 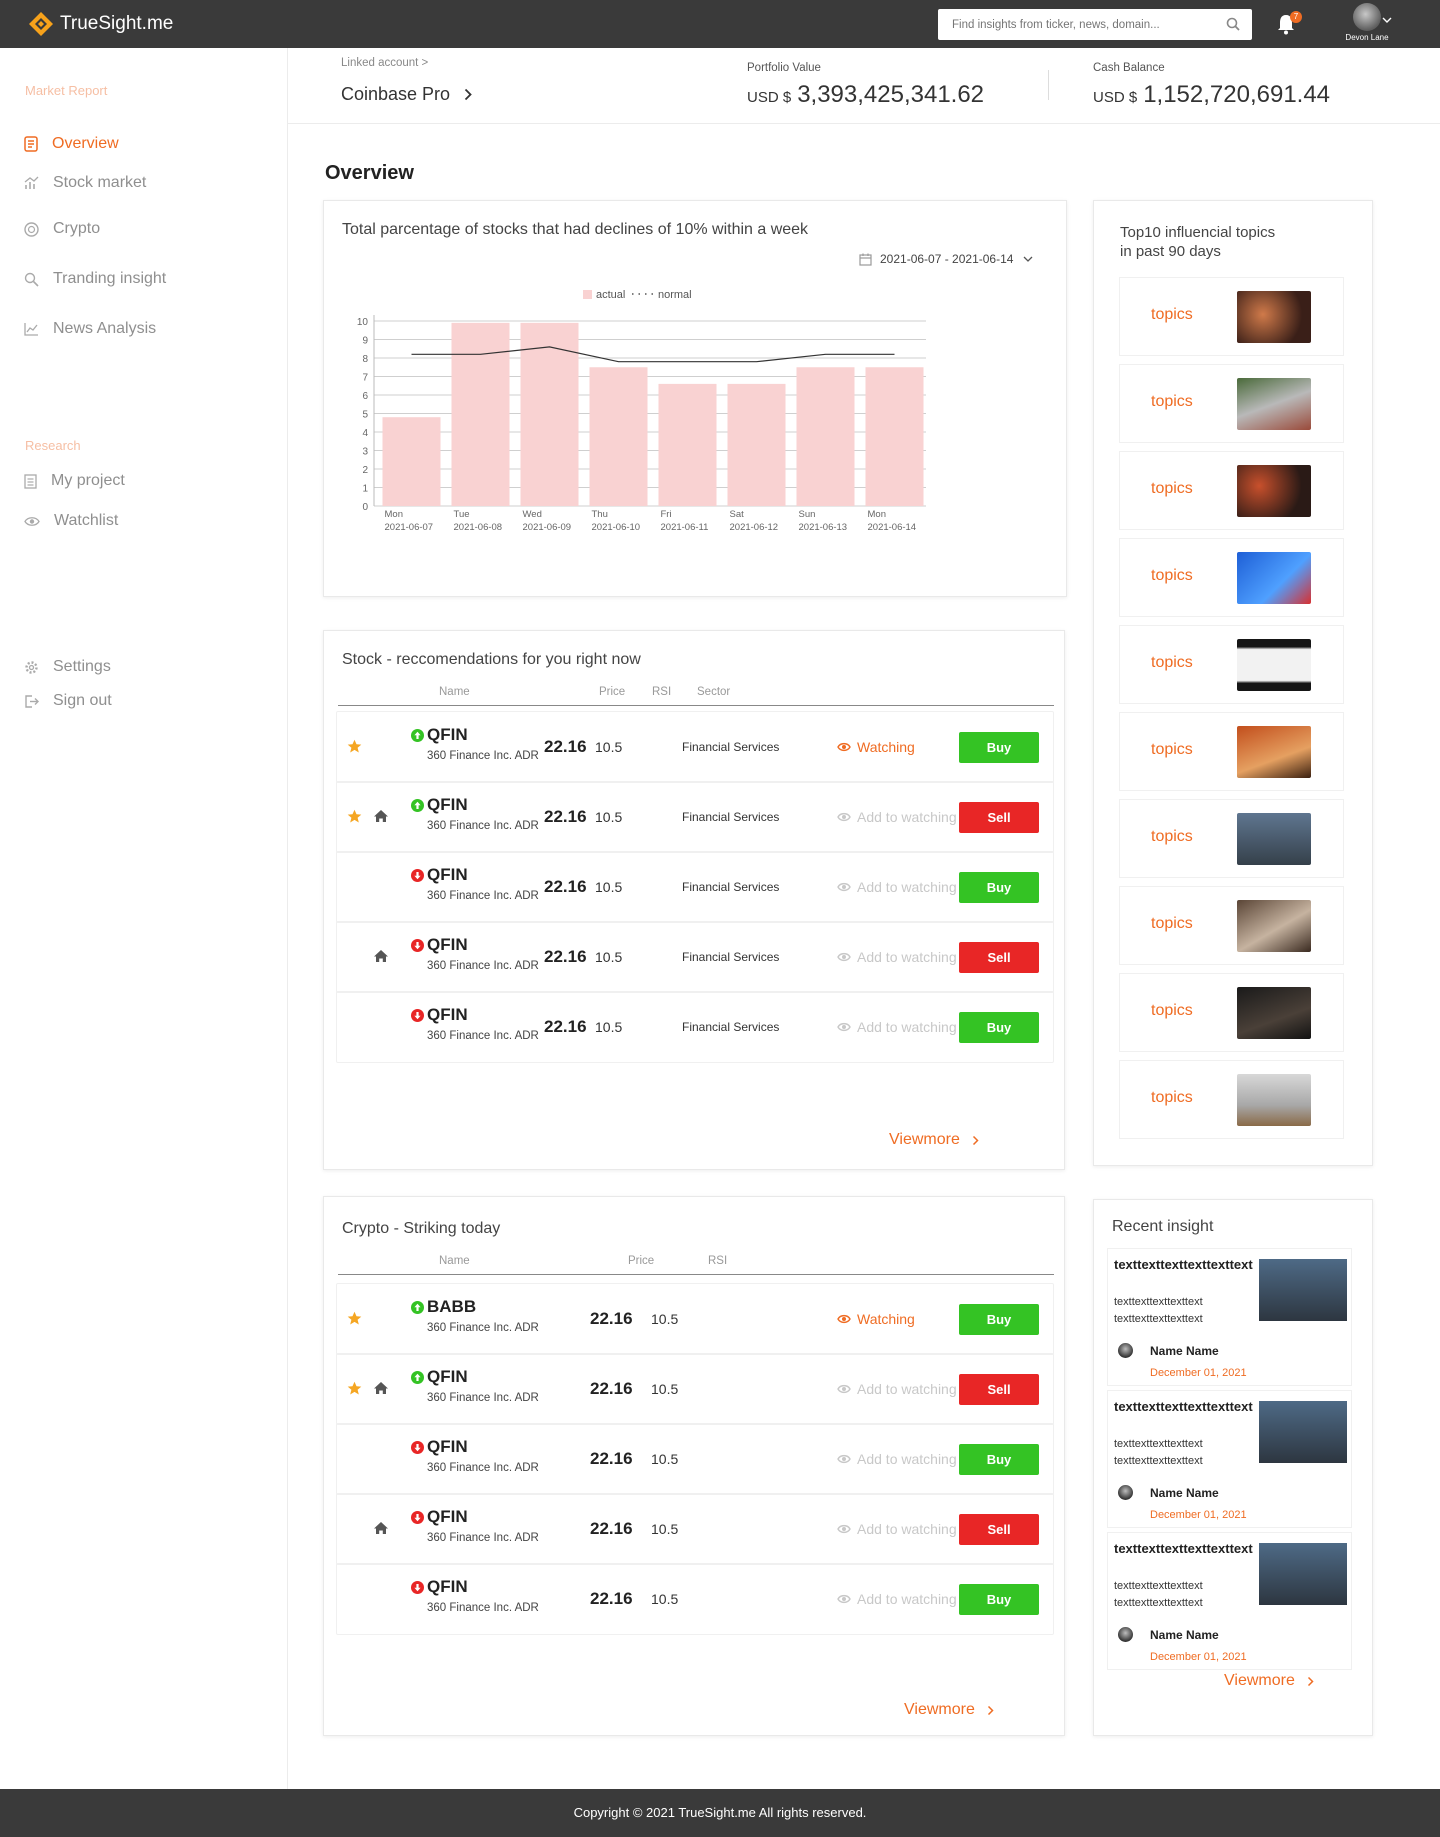 I want to click on sidebar-item-tranding-insight: Tranding insight, so click(x=95, y=279).